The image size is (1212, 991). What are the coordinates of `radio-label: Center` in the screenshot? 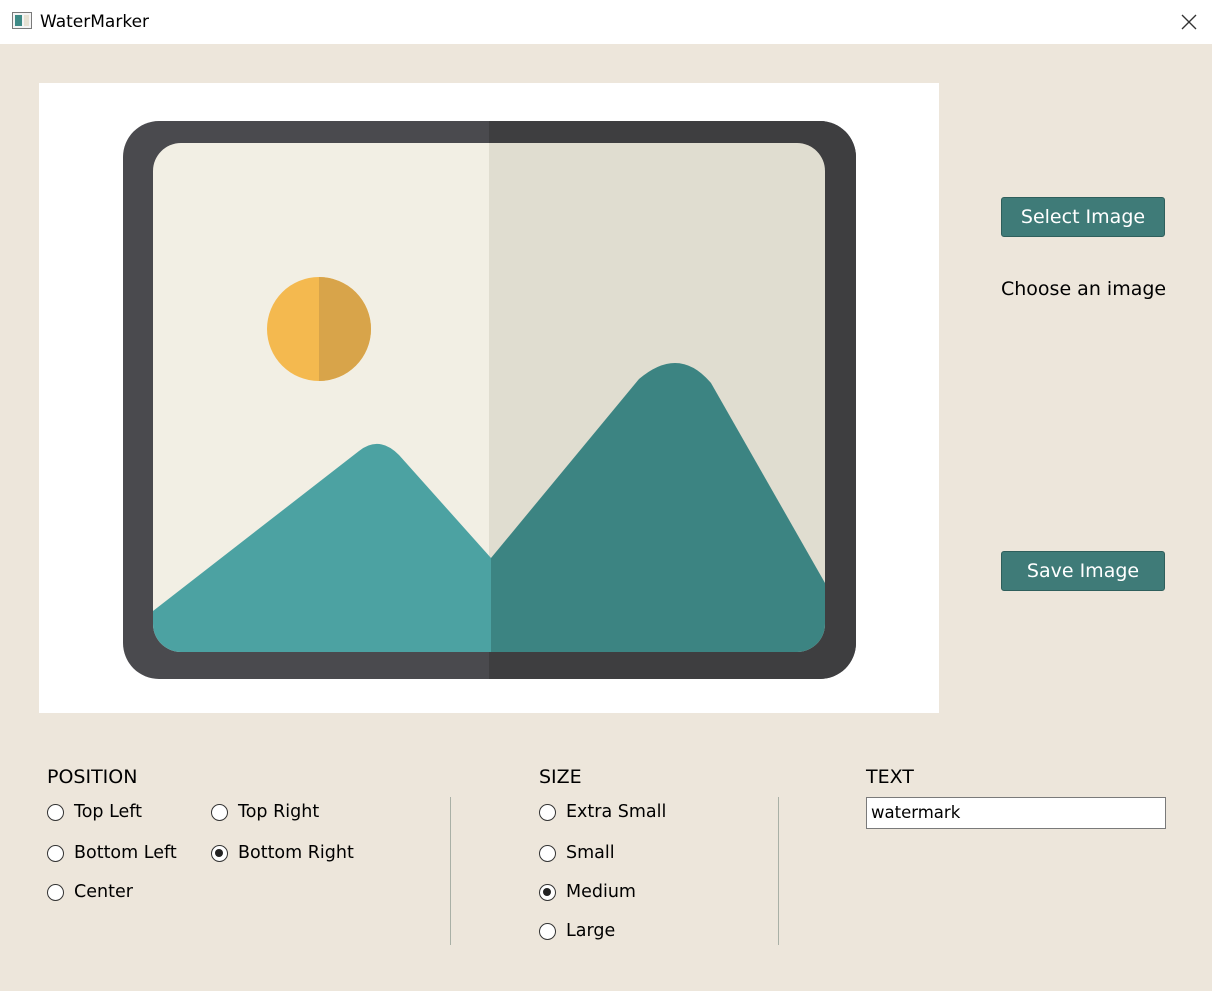 It's located at (103, 892).